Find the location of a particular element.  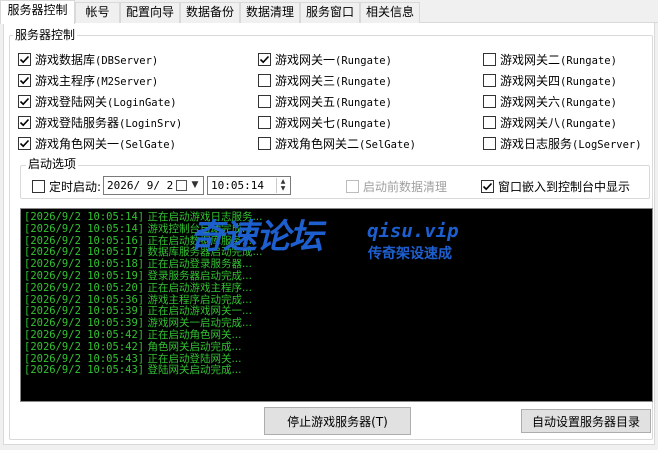

tab-about: 相关信息 is located at coordinates (390, 12).